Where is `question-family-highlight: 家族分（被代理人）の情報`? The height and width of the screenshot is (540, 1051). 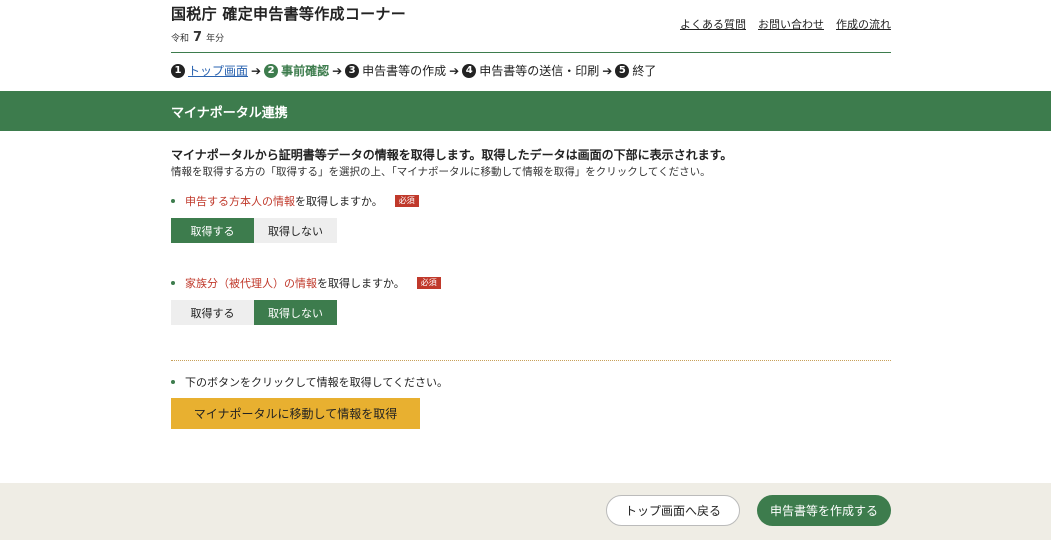
question-family-highlight: 家族分（被代理人）の情報 is located at coordinates (251, 283).